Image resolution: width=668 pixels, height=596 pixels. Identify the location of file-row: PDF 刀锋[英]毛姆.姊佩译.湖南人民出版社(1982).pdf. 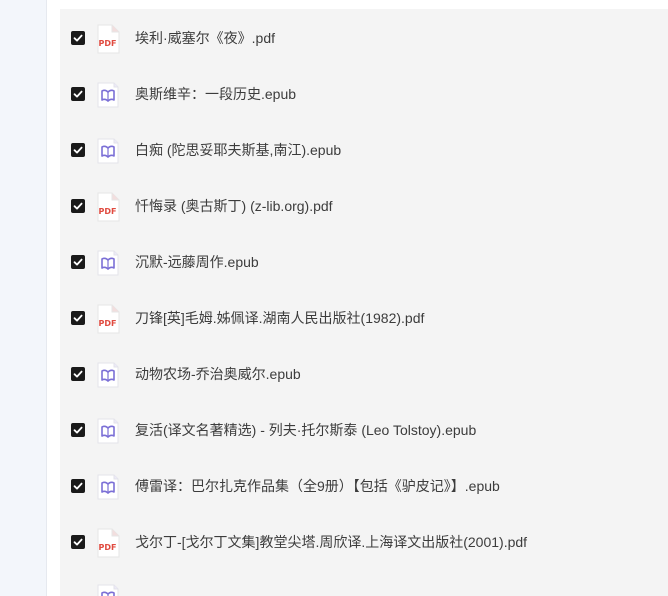
(364, 318).